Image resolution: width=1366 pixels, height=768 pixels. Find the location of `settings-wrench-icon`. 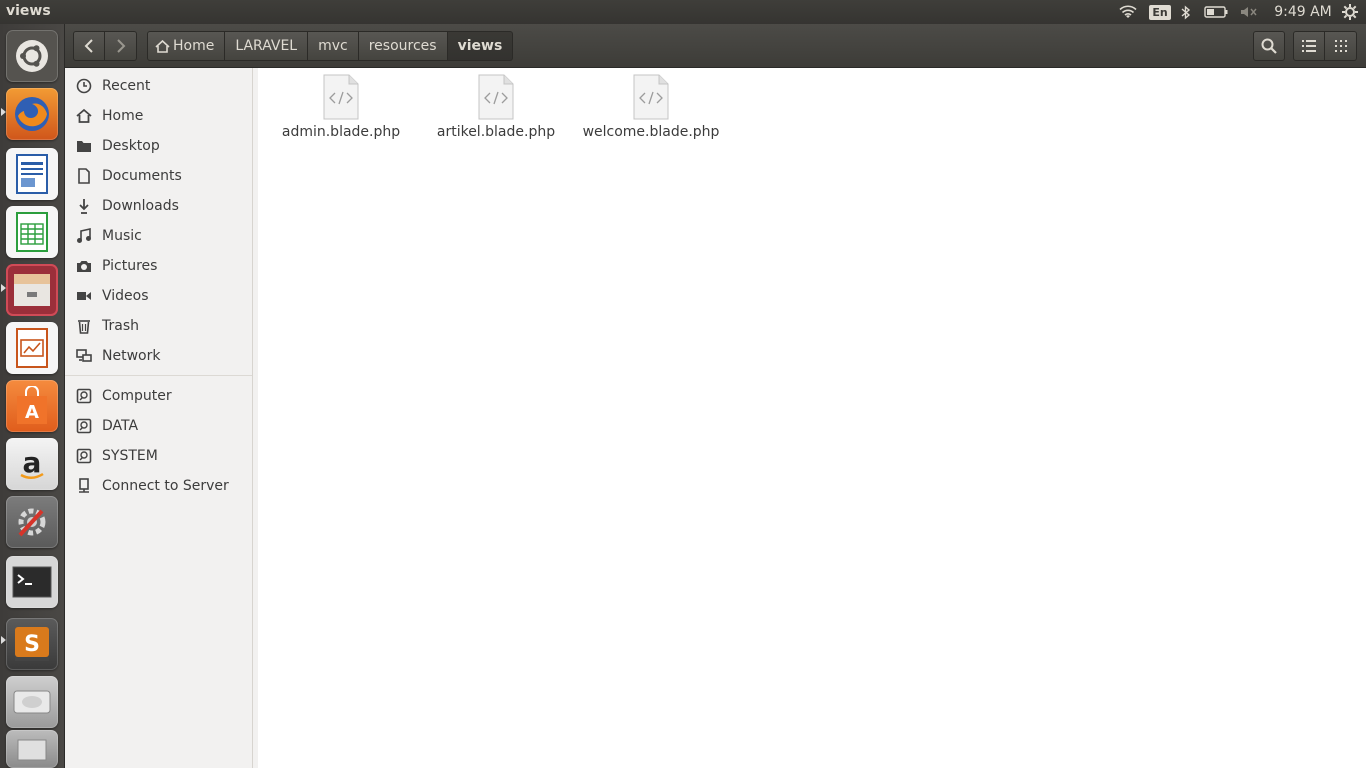

settings-wrench-icon is located at coordinates (32, 522).